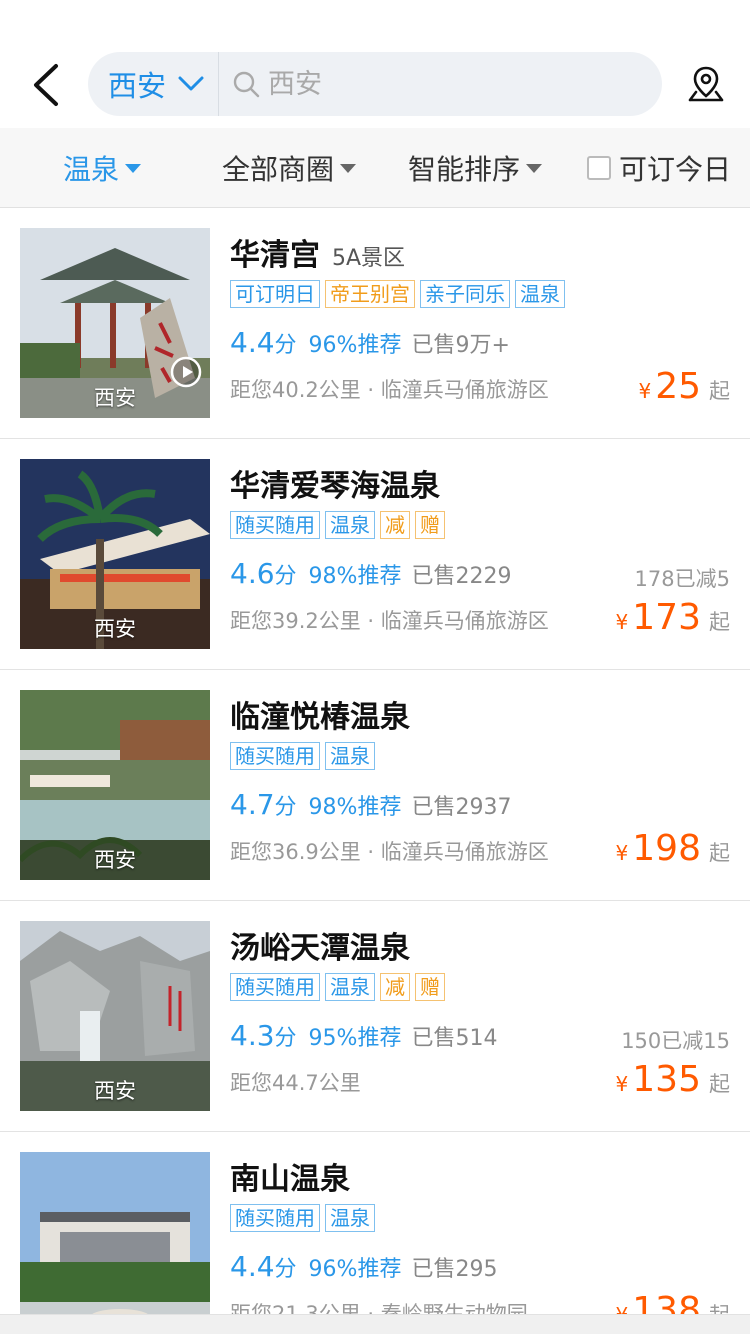  I want to click on item-distance: 距您40.2公里 · 临潼兵马俑旅游区, so click(389, 390).